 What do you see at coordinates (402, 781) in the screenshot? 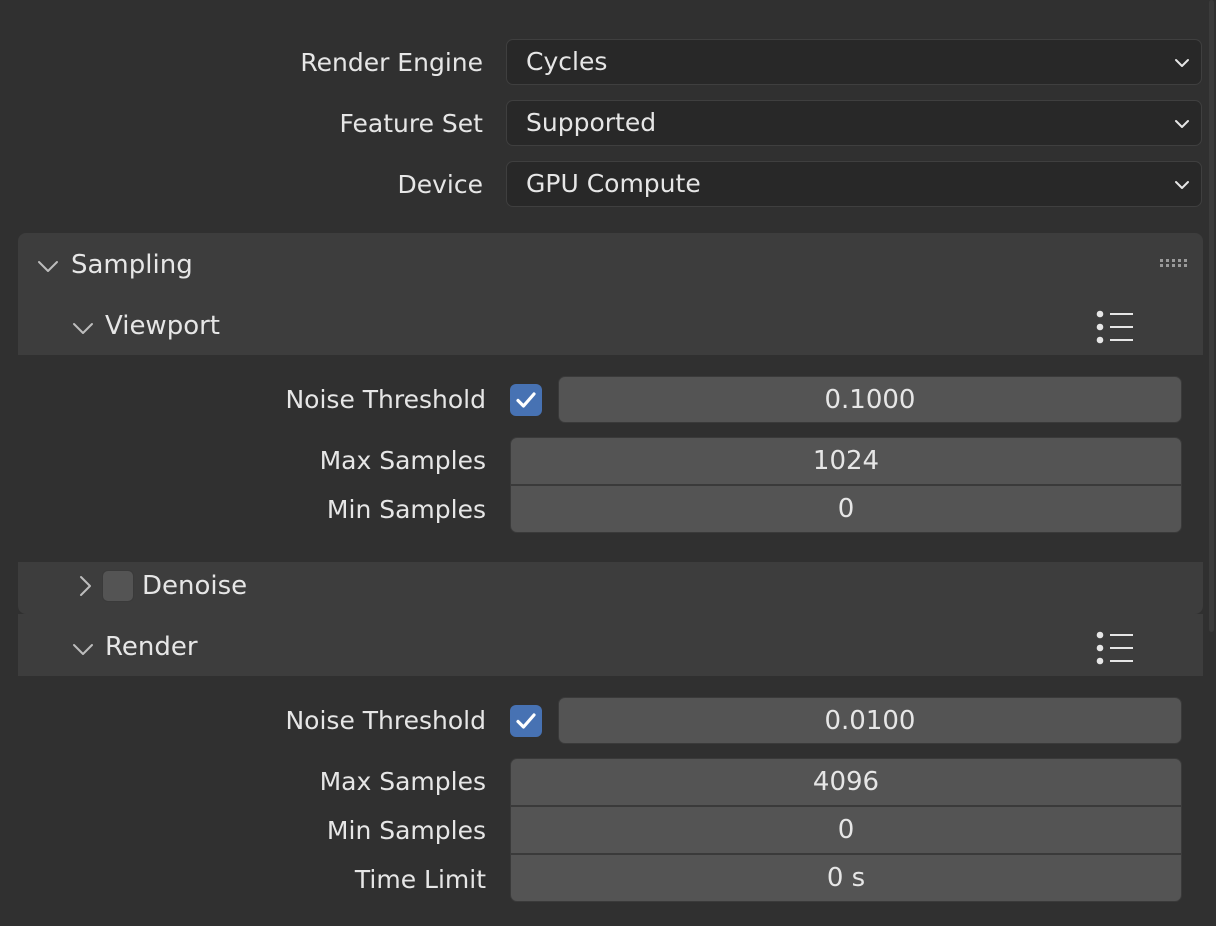
I see `render-max-samples-label: Max Samples` at bounding box center [402, 781].